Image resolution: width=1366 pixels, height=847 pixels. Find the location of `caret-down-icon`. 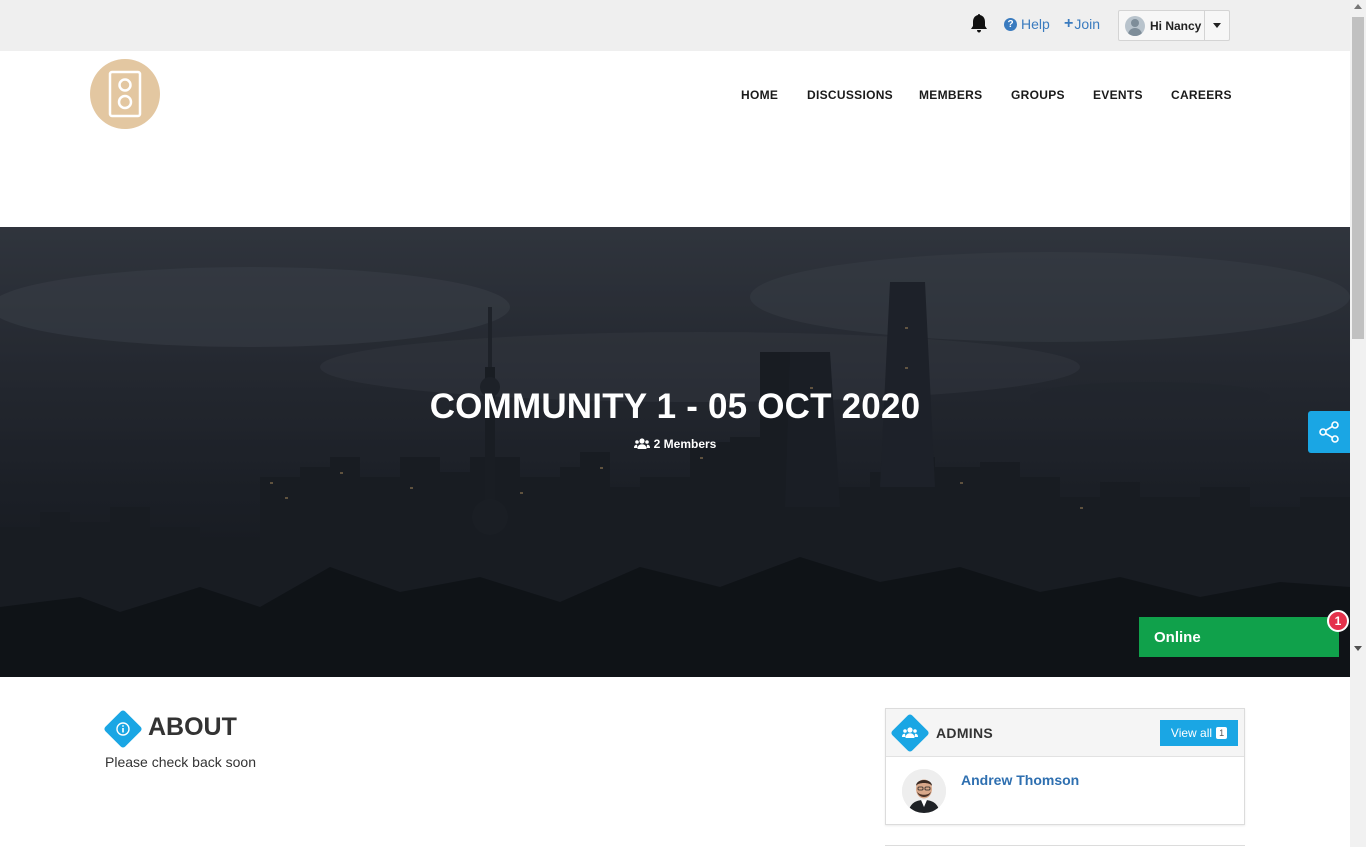

caret-down-icon is located at coordinates (1216, 25).